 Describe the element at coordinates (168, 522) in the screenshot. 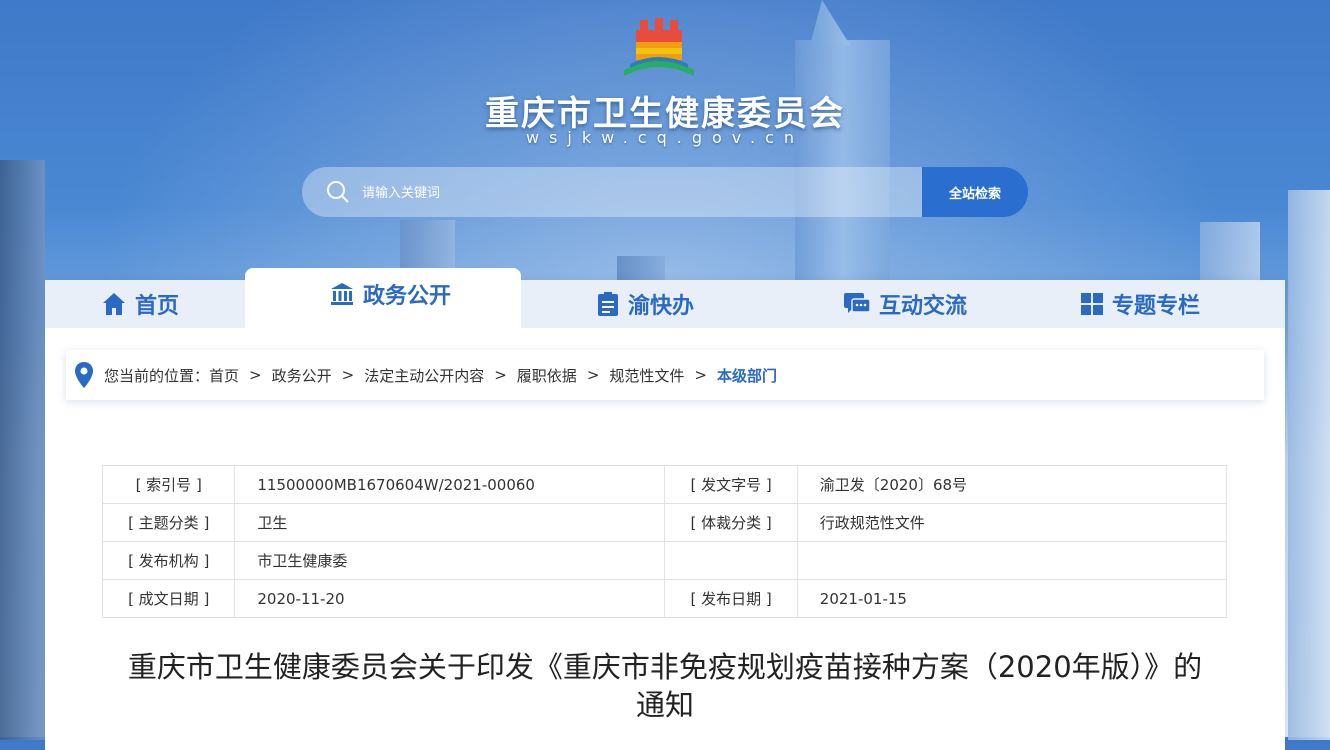

I see `meta-key: [ 主题分类 ]` at that location.